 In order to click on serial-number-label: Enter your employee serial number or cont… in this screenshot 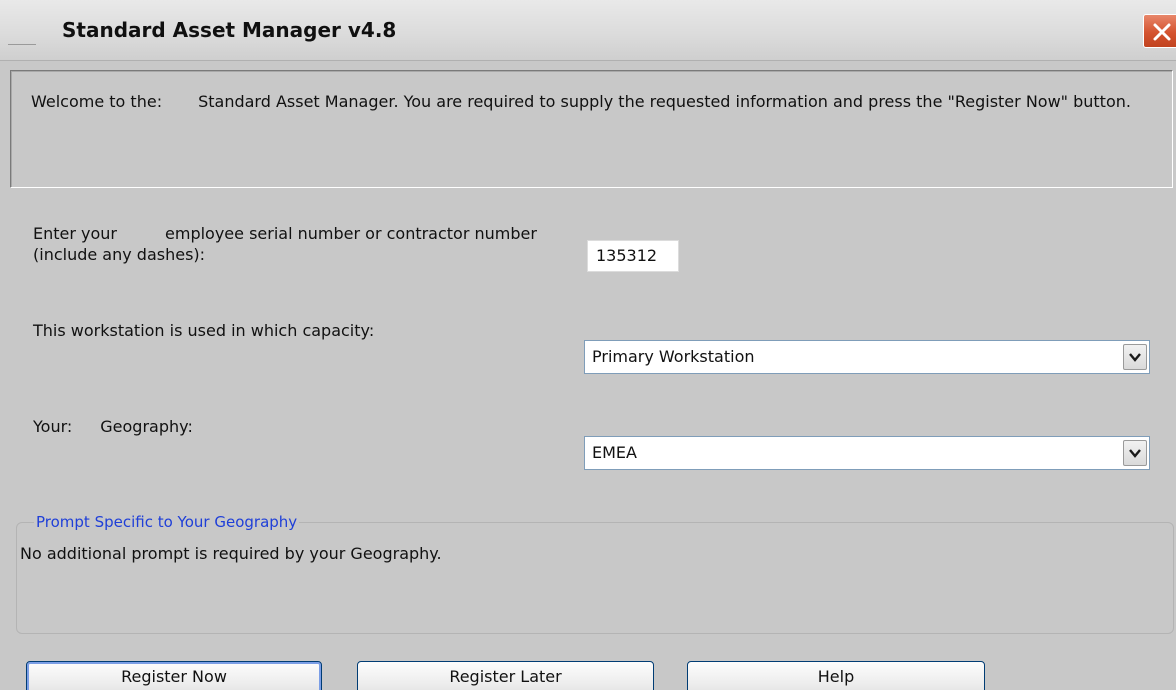, I will do `click(303, 244)`.